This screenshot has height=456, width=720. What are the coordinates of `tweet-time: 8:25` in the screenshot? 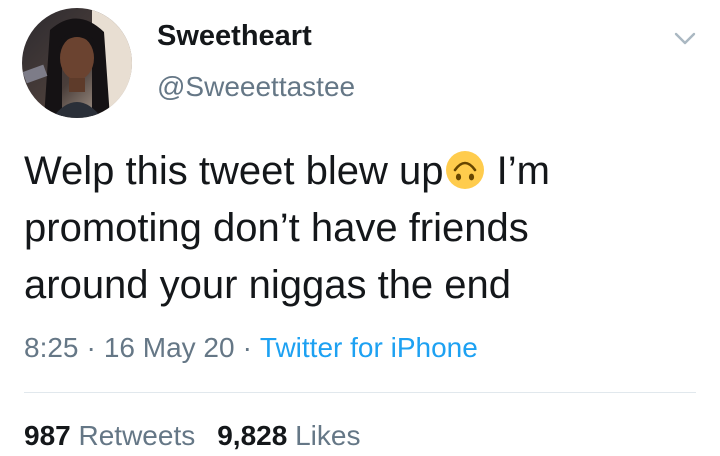 It's located at (51, 347).